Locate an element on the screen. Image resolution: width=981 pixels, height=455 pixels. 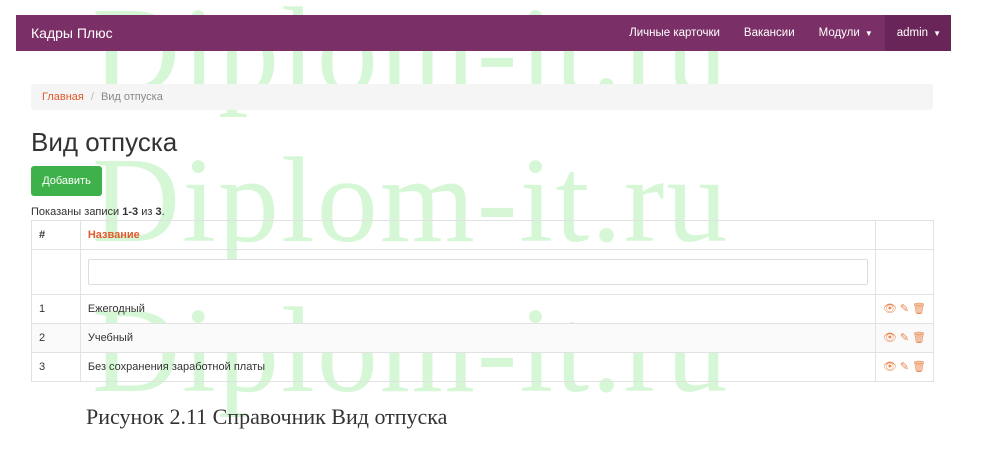
table-row: 2 Учебный 👁 ✎ 🗑 is located at coordinates (483, 338).